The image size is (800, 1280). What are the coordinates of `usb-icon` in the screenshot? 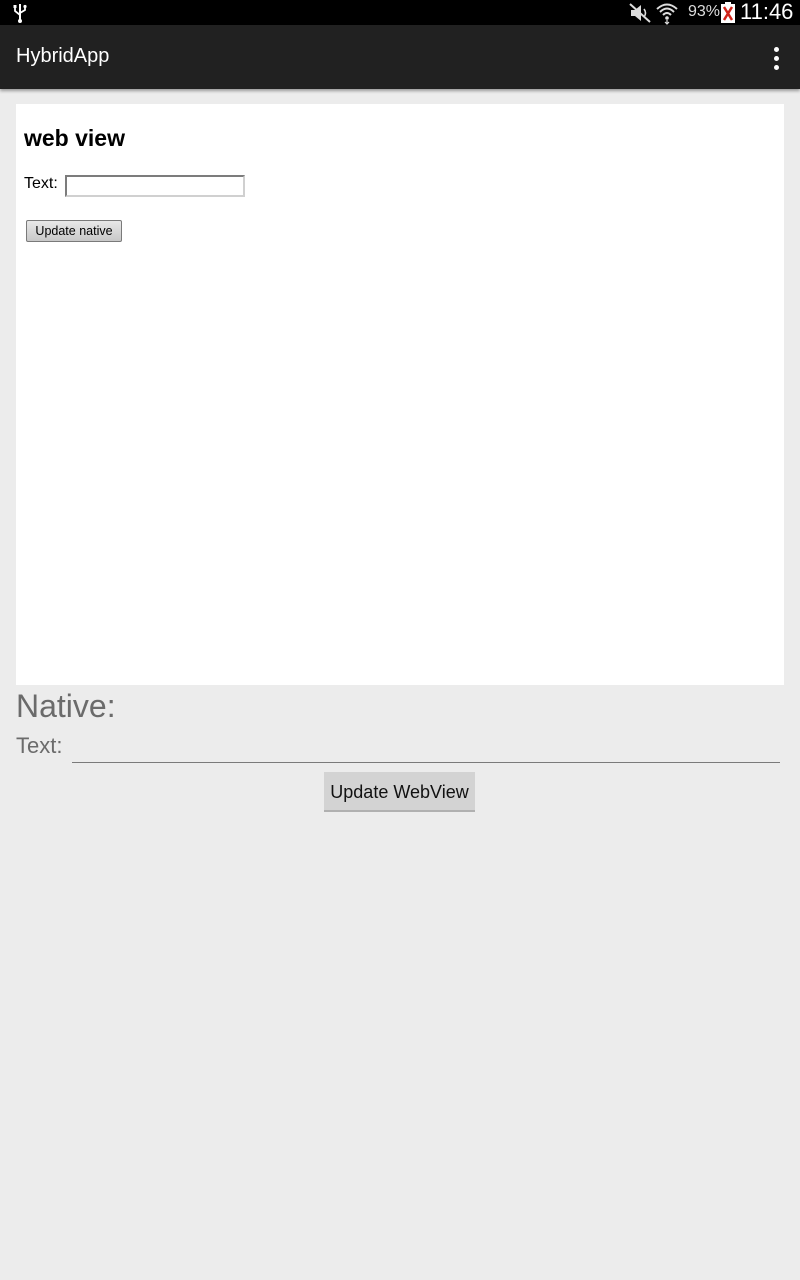 It's located at (20, 13).